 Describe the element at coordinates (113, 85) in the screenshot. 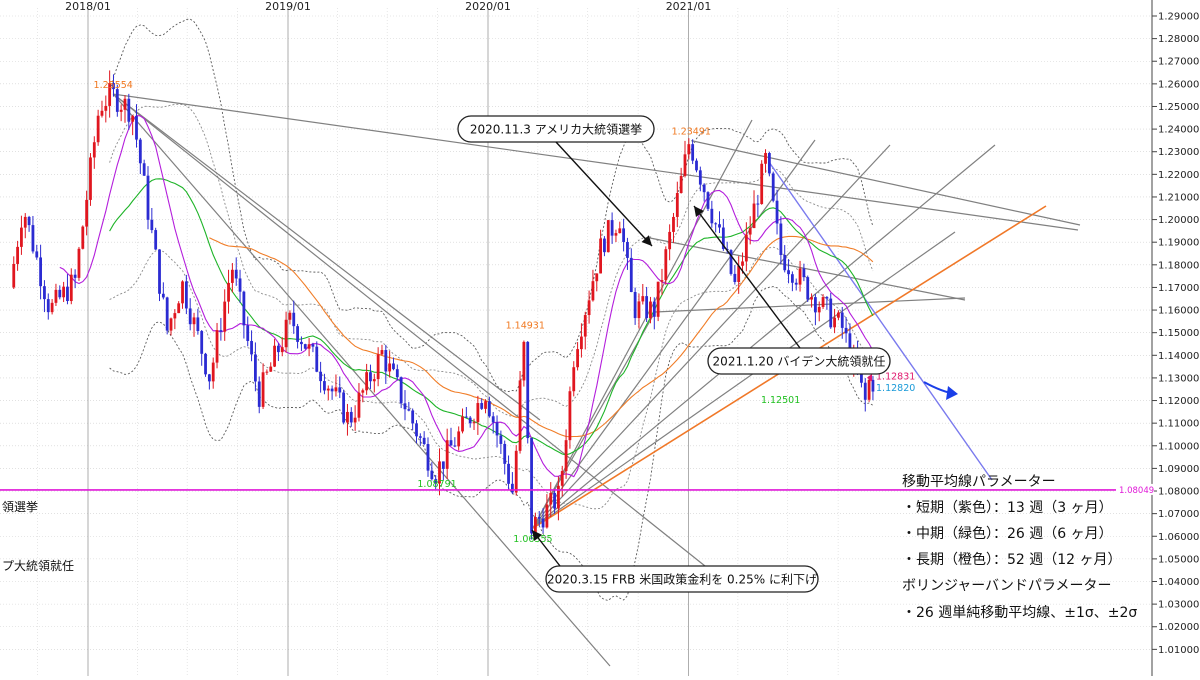

I see `price-extreme-label: 1.25554` at that location.